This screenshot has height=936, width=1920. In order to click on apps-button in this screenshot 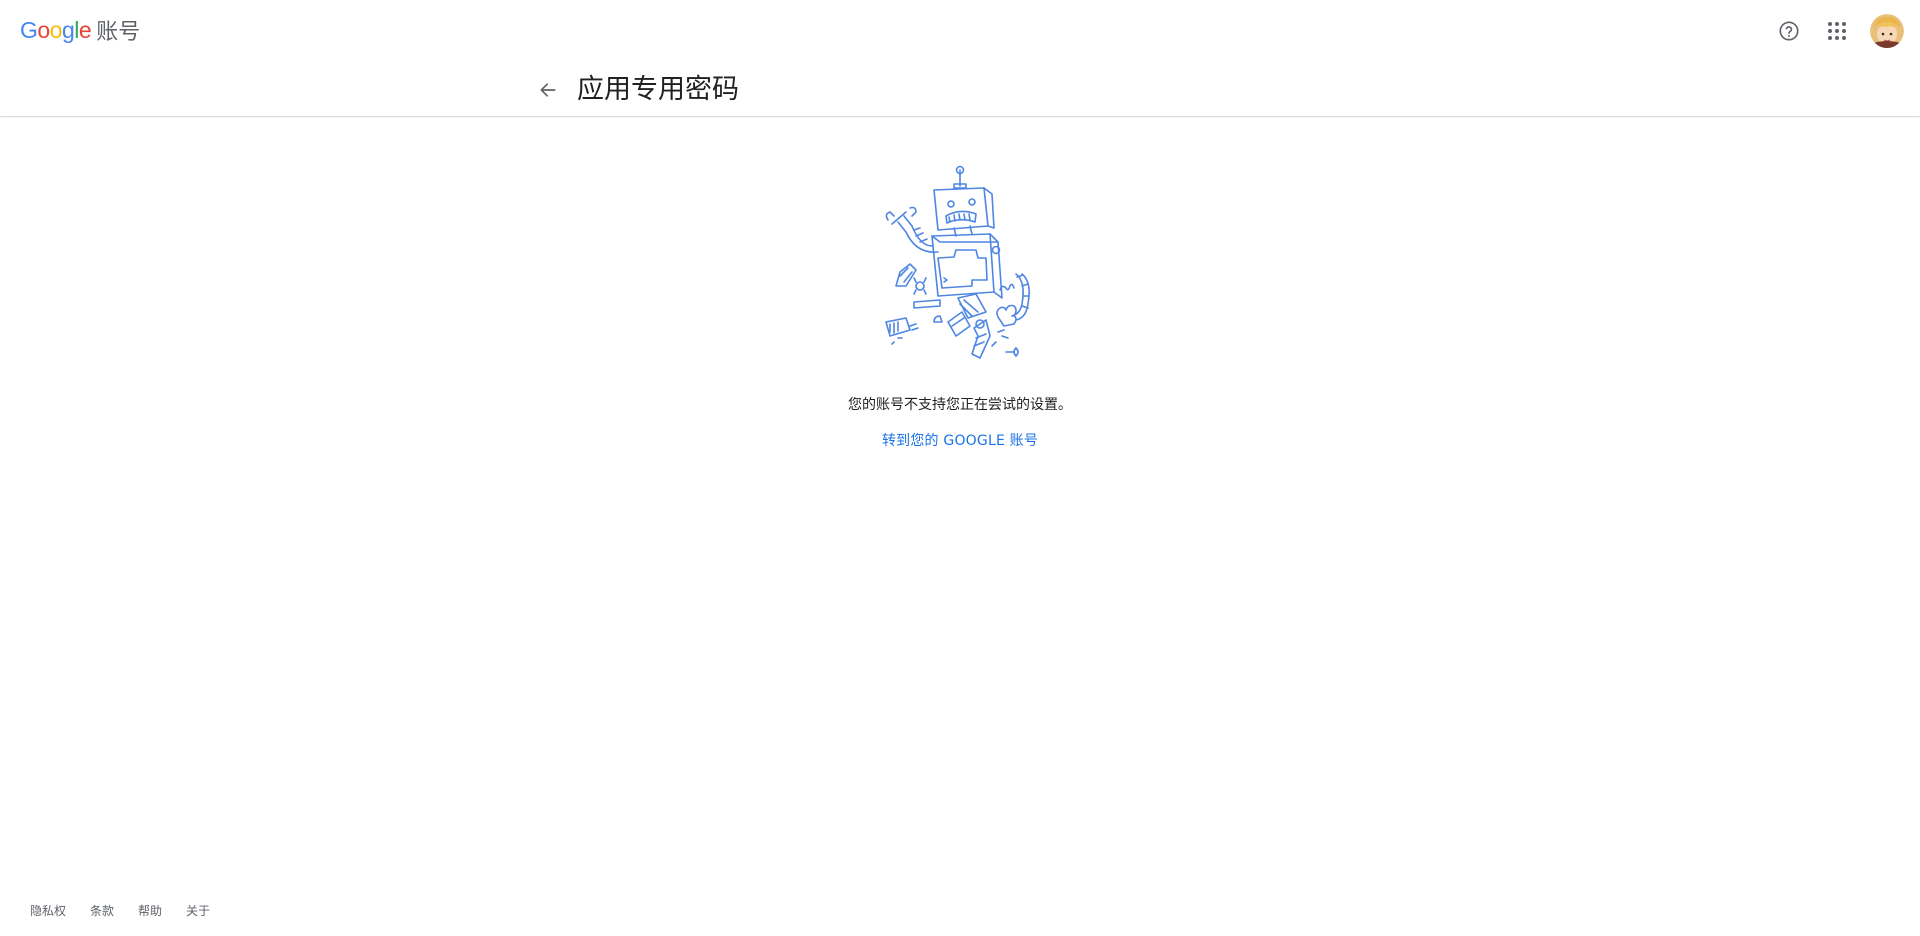, I will do `click(1837, 31)`.